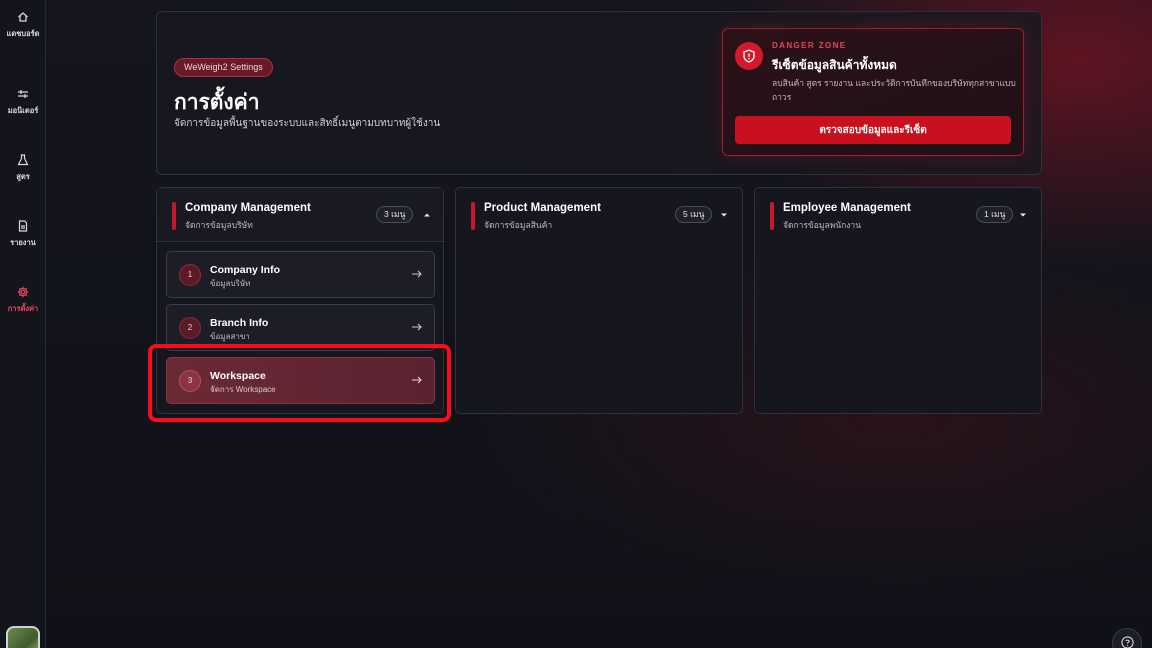 The height and width of the screenshot is (648, 1152). Describe the element at coordinates (694, 214) in the screenshot. I see `menu-count-badge: 5 เมนู` at that location.